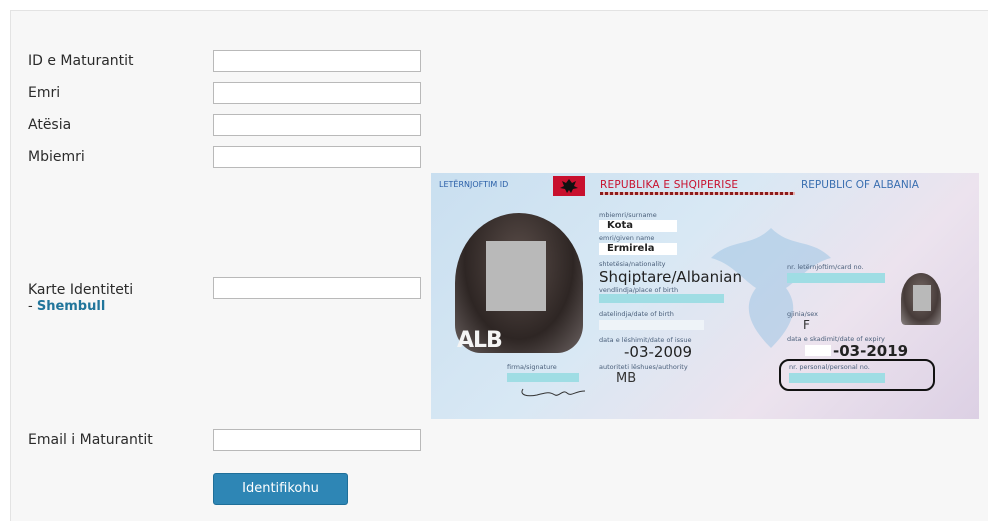  Describe the element at coordinates (81, 61) in the screenshot. I see `id-maturantit-label: ID e Maturantit` at that location.